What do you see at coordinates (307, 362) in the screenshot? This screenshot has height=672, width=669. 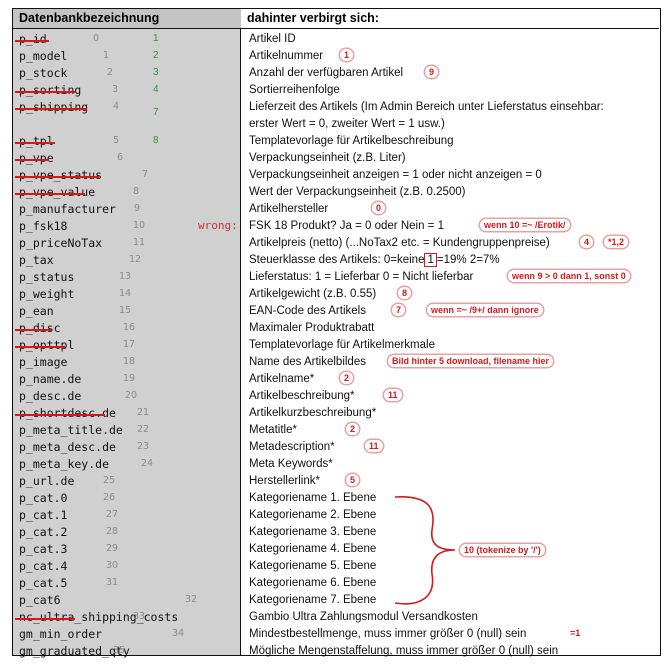 I see `description-text: Name des Artikelbildes` at bounding box center [307, 362].